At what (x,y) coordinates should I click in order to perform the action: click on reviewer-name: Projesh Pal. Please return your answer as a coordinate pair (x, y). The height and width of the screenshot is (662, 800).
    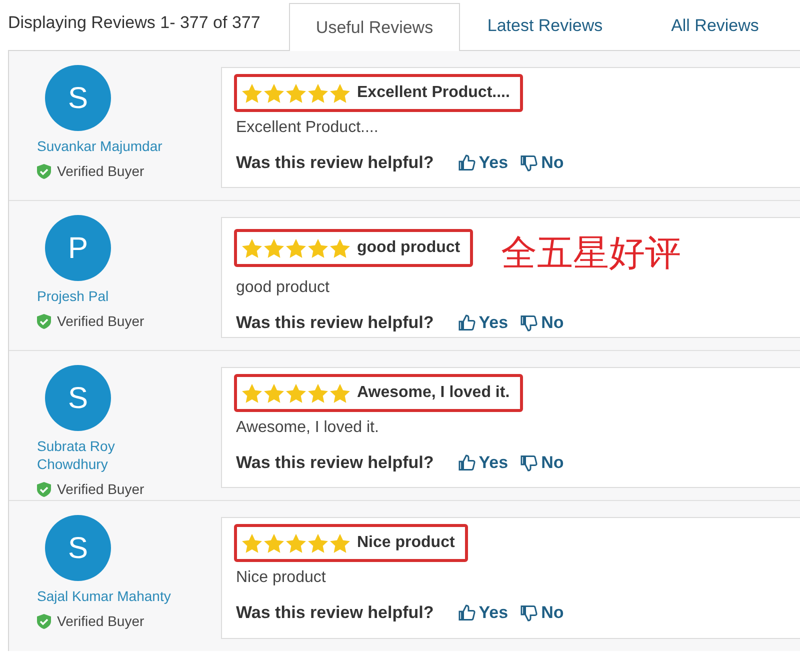
    Looking at the image, I should click on (107, 296).